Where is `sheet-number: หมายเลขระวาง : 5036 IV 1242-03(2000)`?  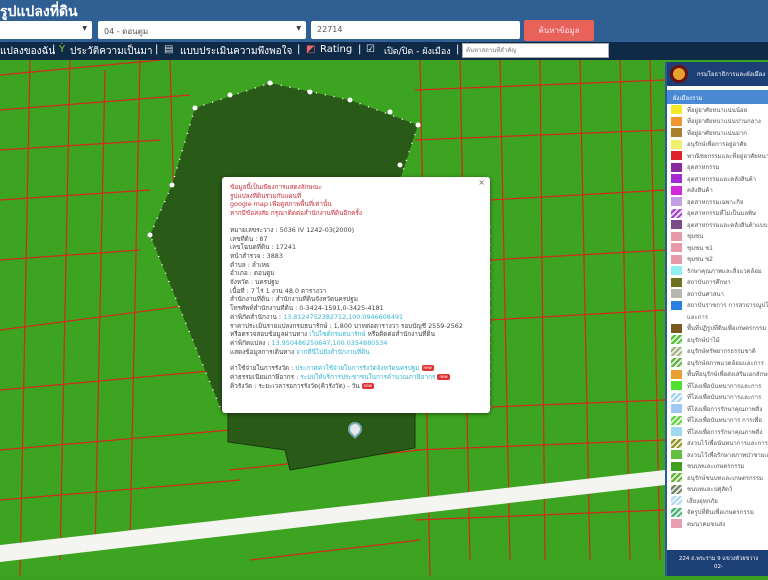 sheet-number: หมายเลขระวาง : 5036 IV 1242-03(2000) is located at coordinates (292, 229).